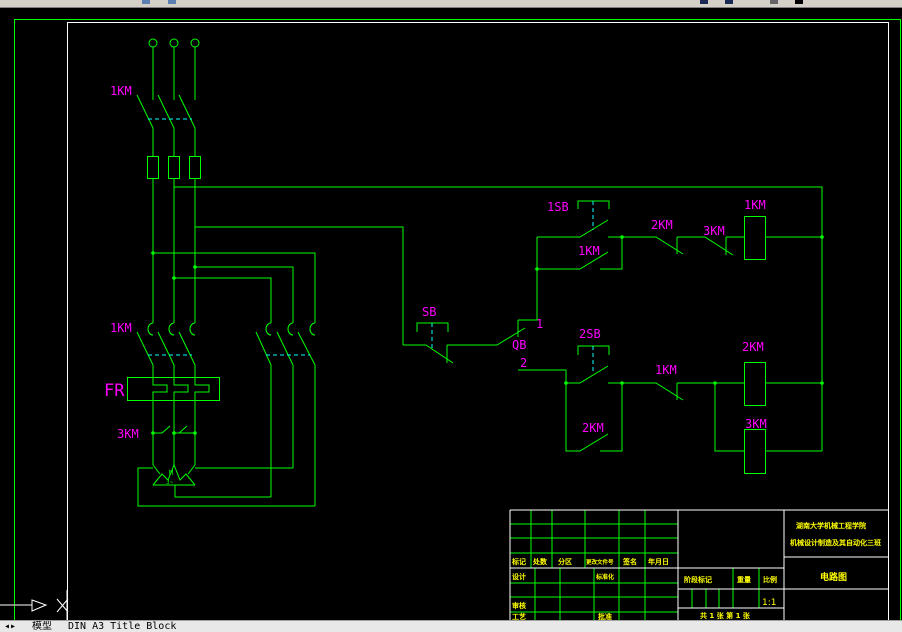 This screenshot has height=632, width=902. What do you see at coordinates (590, 334) in the screenshot?
I see `label-2sb: 2SB` at bounding box center [590, 334].